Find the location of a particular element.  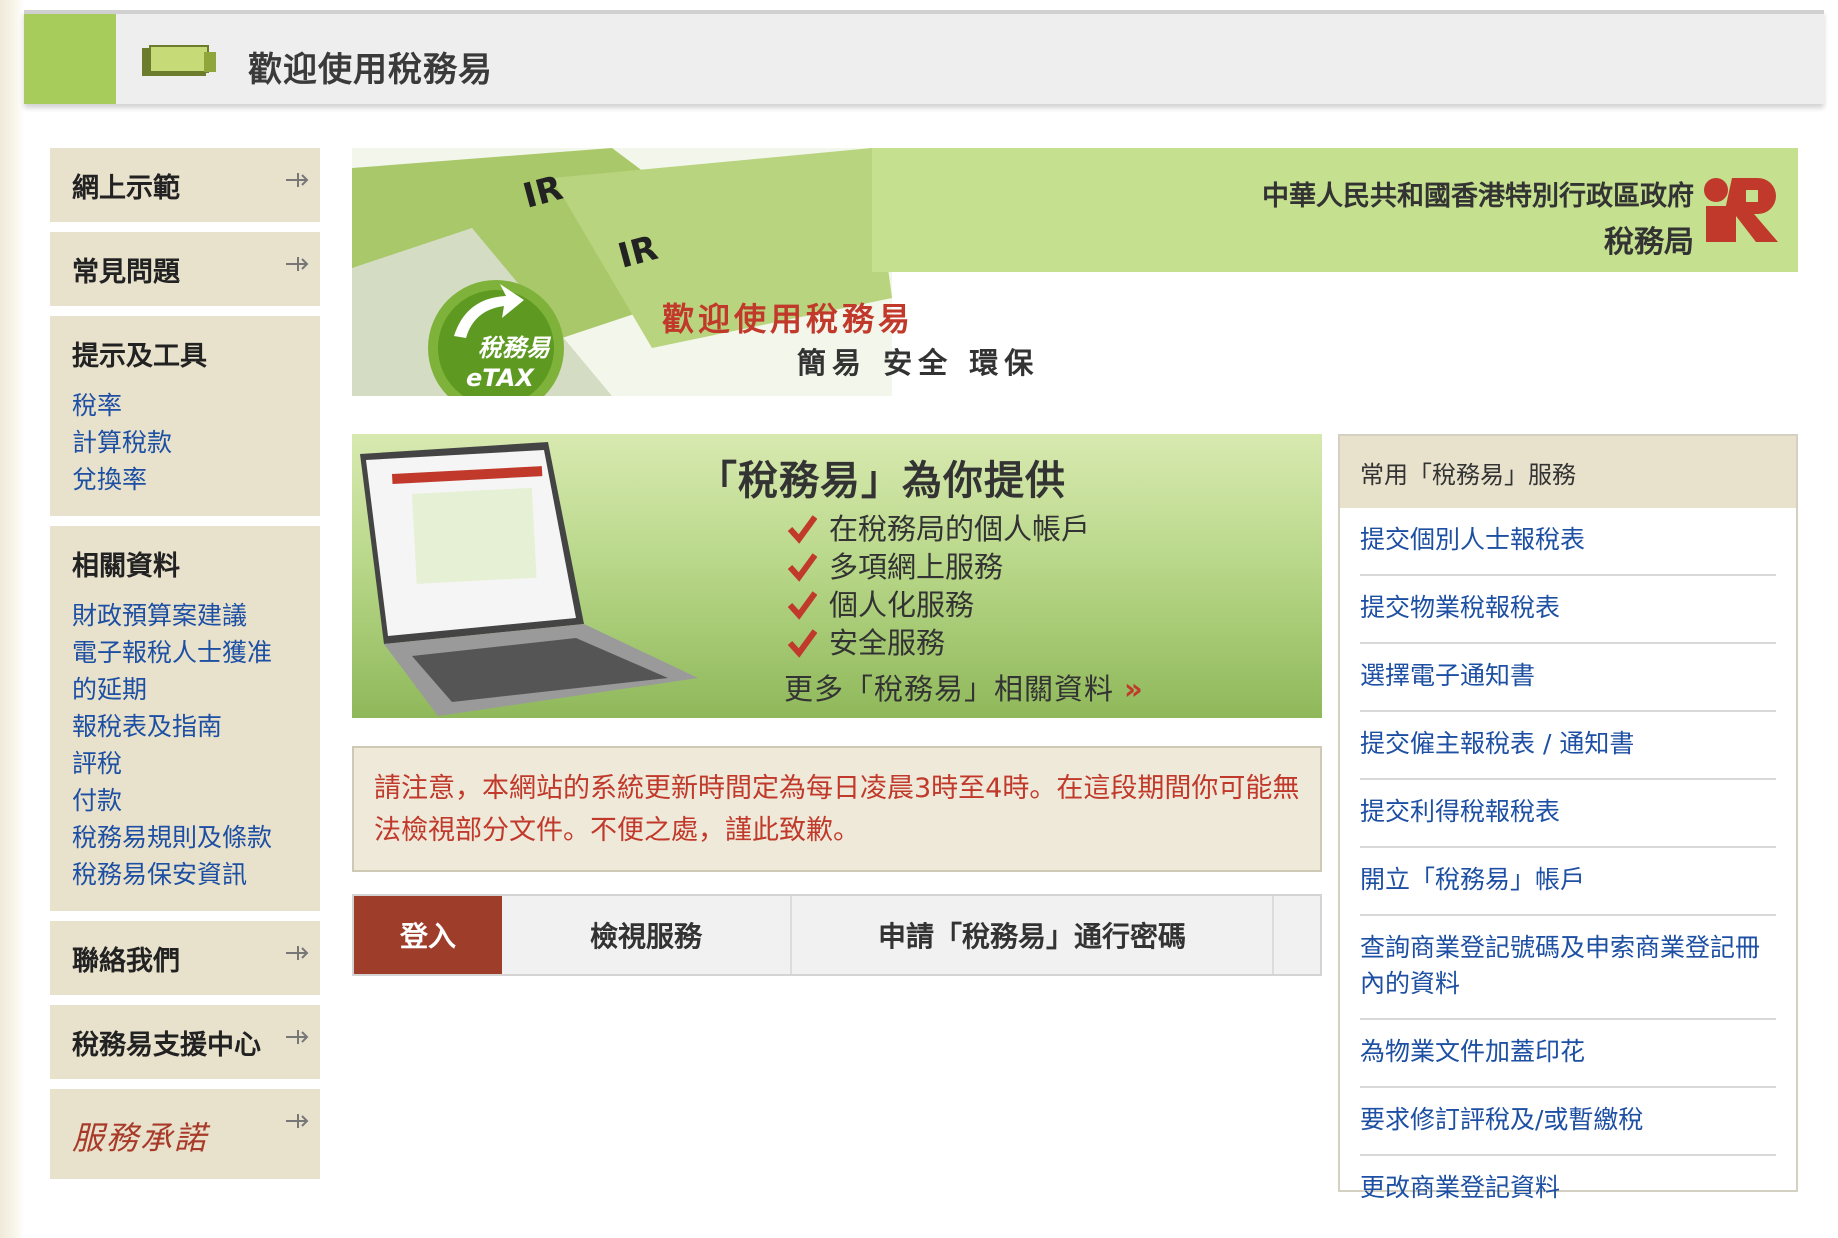

sidebar-link-tax-calc: 計算稅款 is located at coordinates (185, 442).